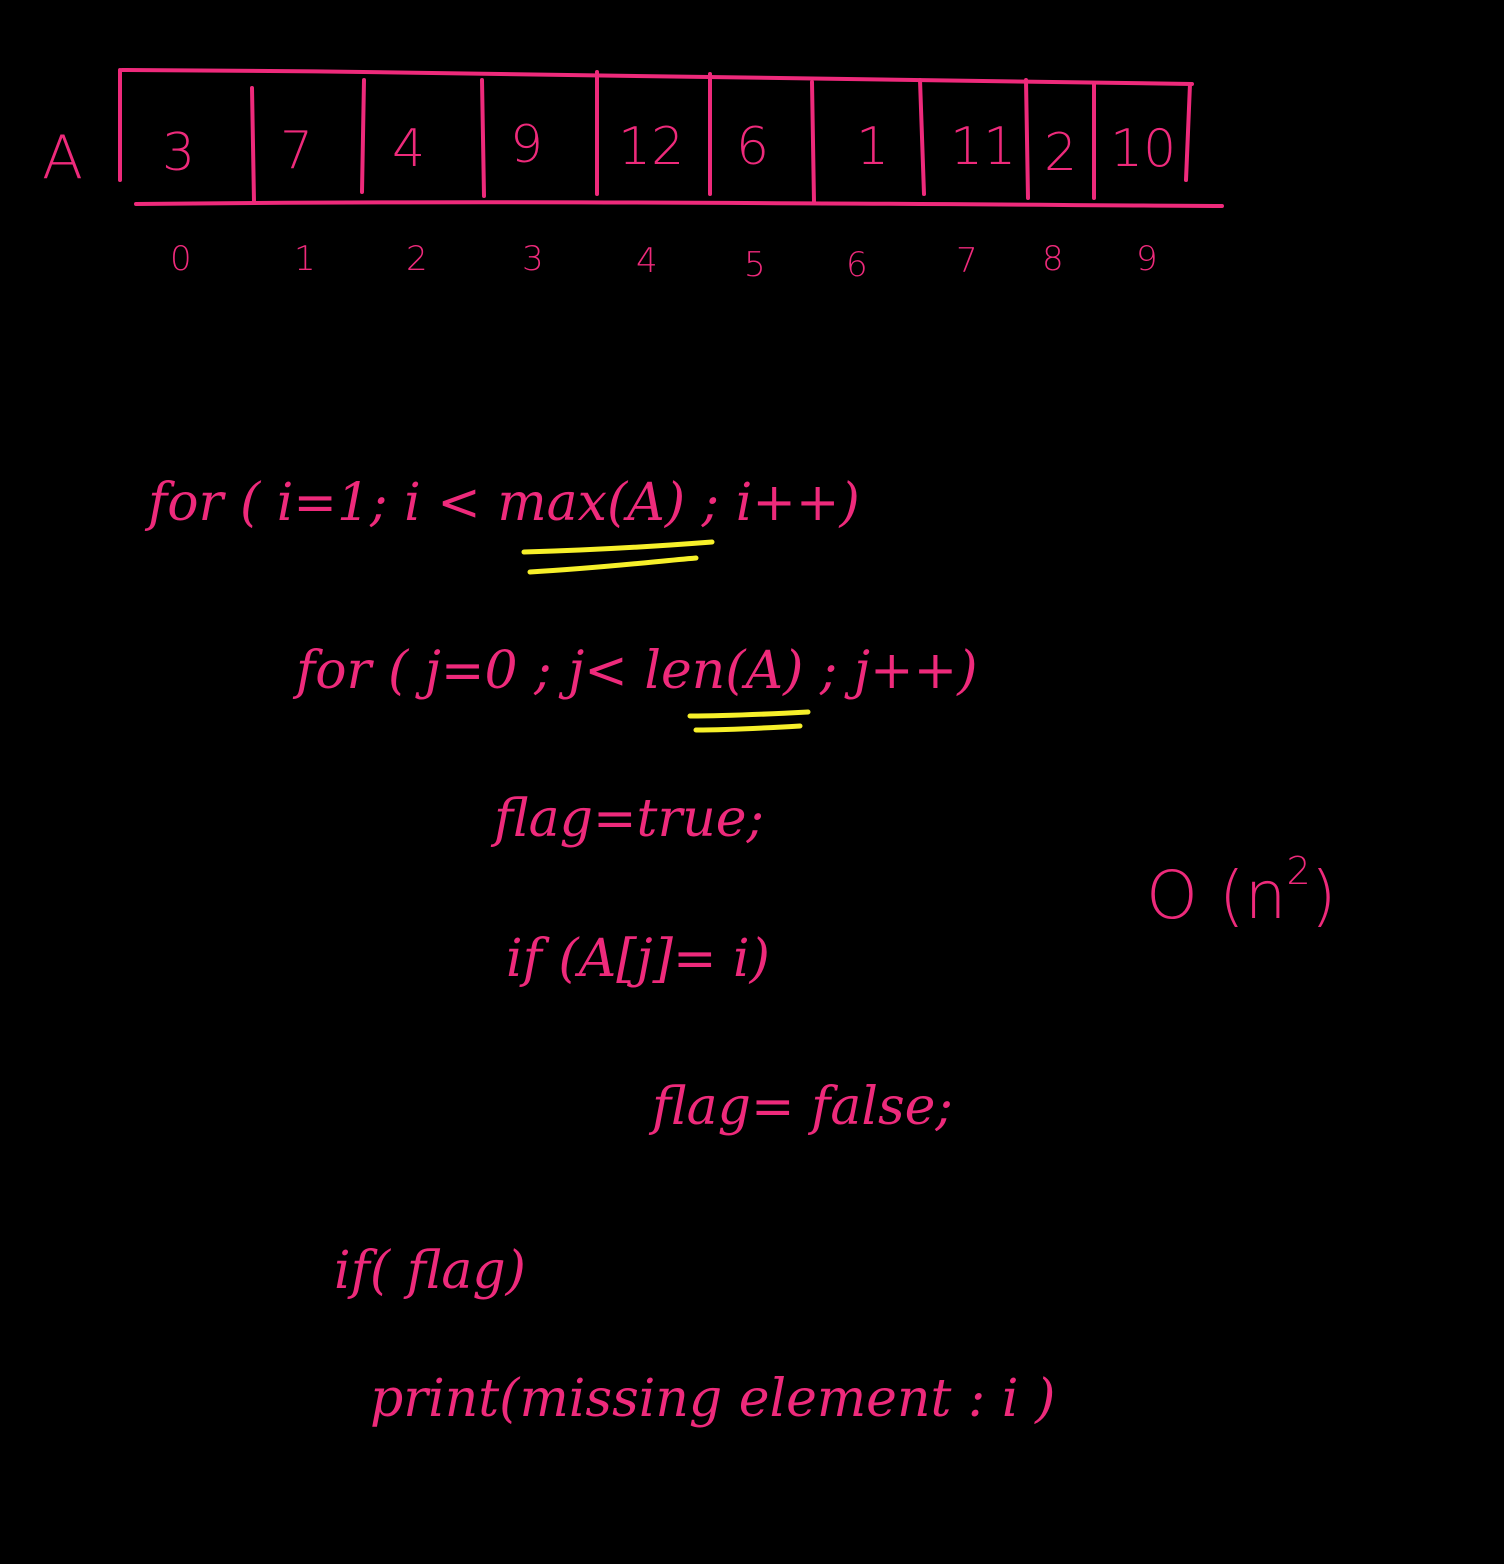 The height and width of the screenshot is (1564, 1504). I want to click on array-name-label: A, so click(62, 158).